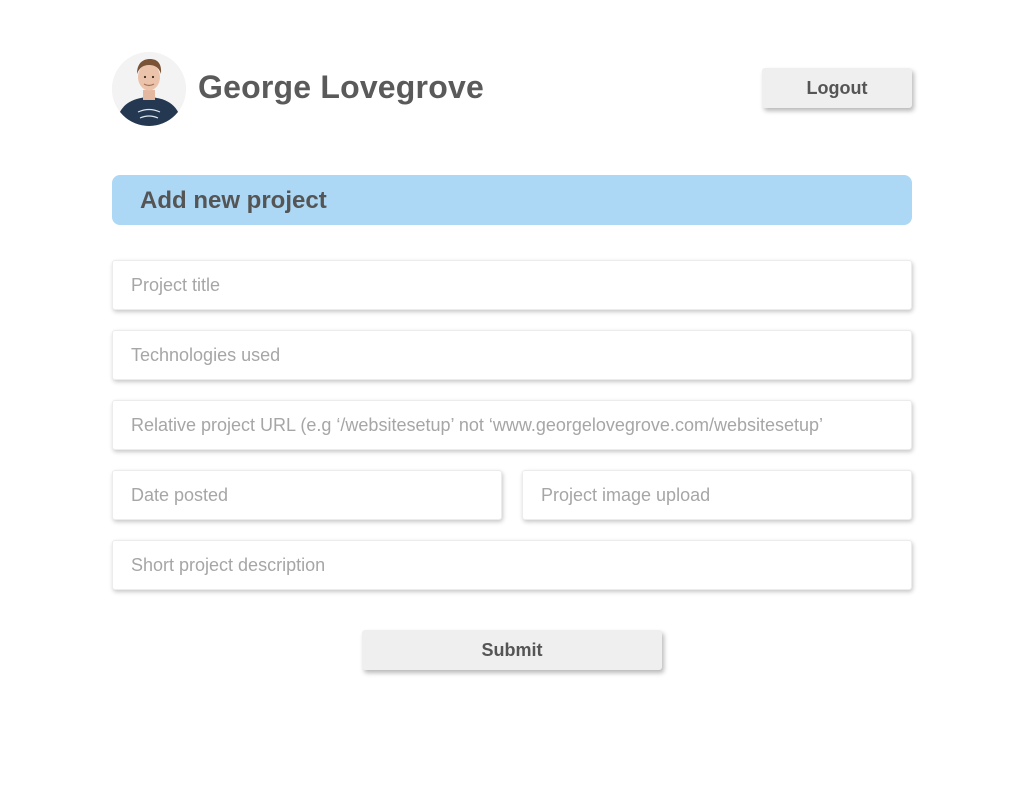 This screenshot has height=800, width=1024. Describe the element at coordinates (512, 425) in the screenshot. I see `relative-url-input` at that location.